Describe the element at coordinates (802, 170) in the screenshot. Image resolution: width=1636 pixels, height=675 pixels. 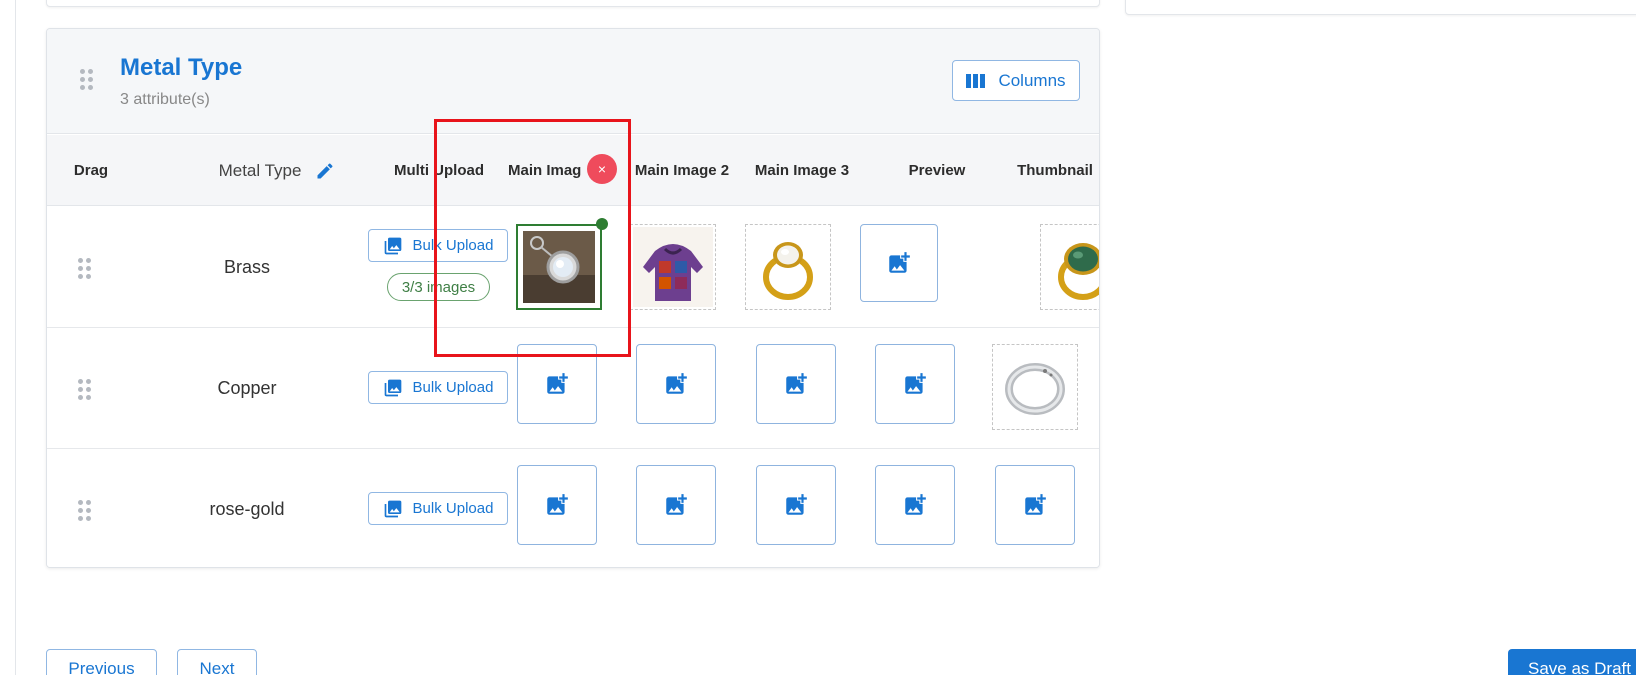
I see `header-main-image-3: Main Image 3` at that location.